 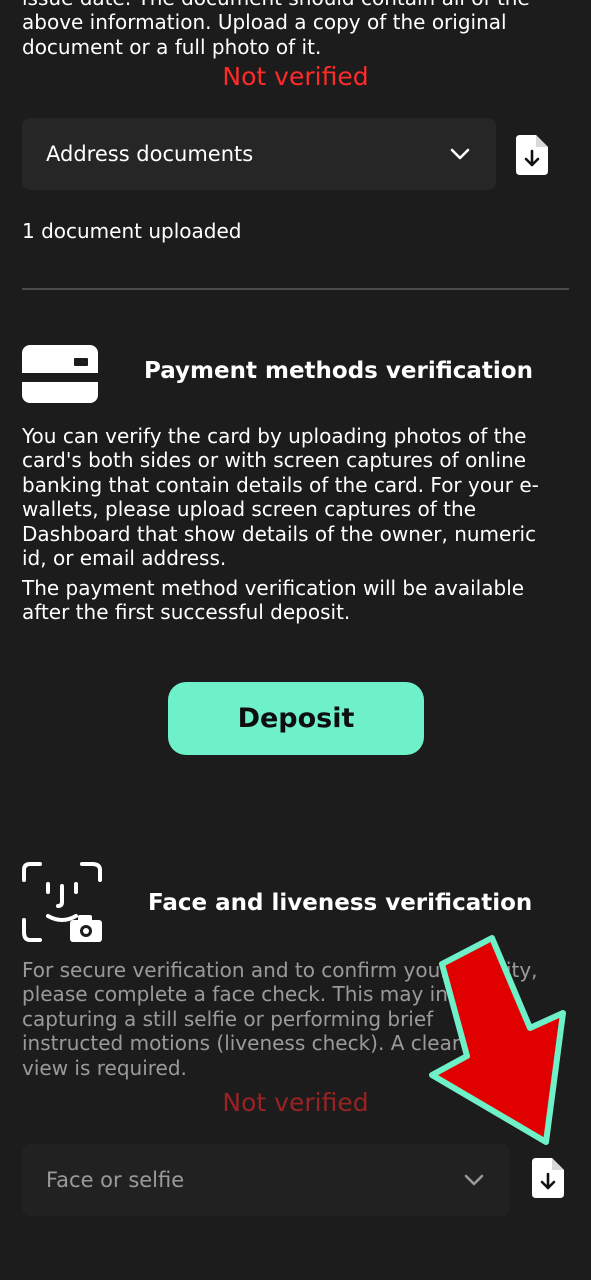 I want to click on deposit-button: Deposit, so click(x=296, y=718).